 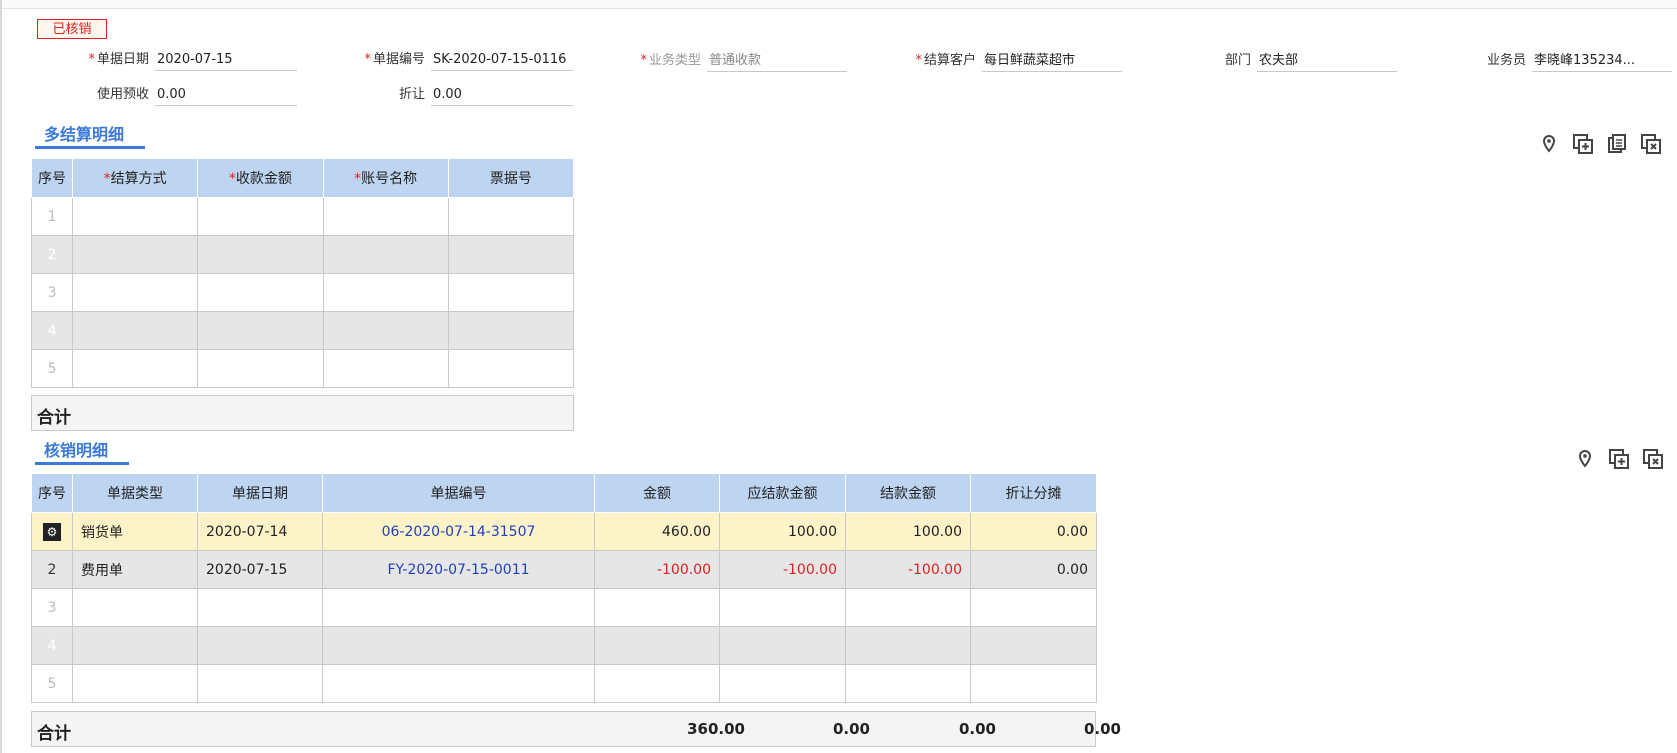 What do you see at coordinates (908, 493) in the screenshot?
I see `col-header-paid-amount: 结款金额` at bounding box center [908, 493].